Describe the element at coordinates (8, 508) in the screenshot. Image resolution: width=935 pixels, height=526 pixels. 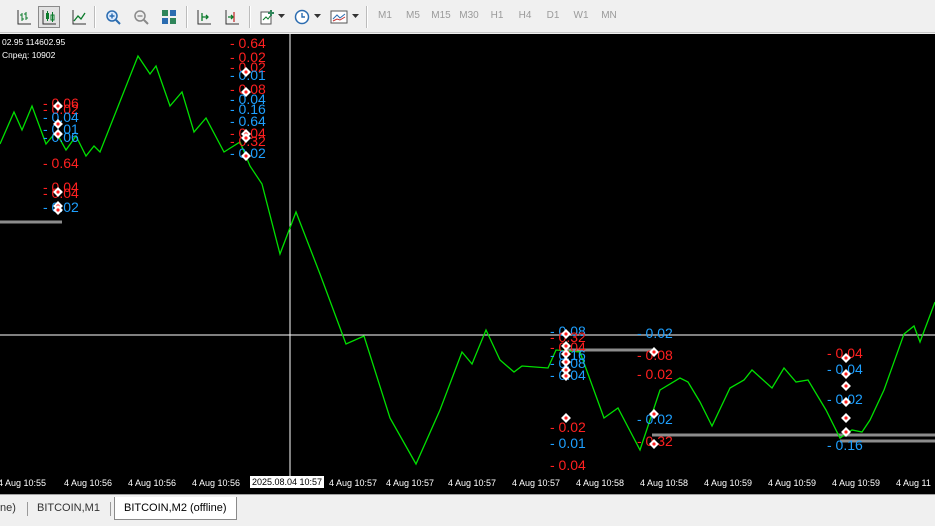
I see `tab-chart-1: ne)` at that location.